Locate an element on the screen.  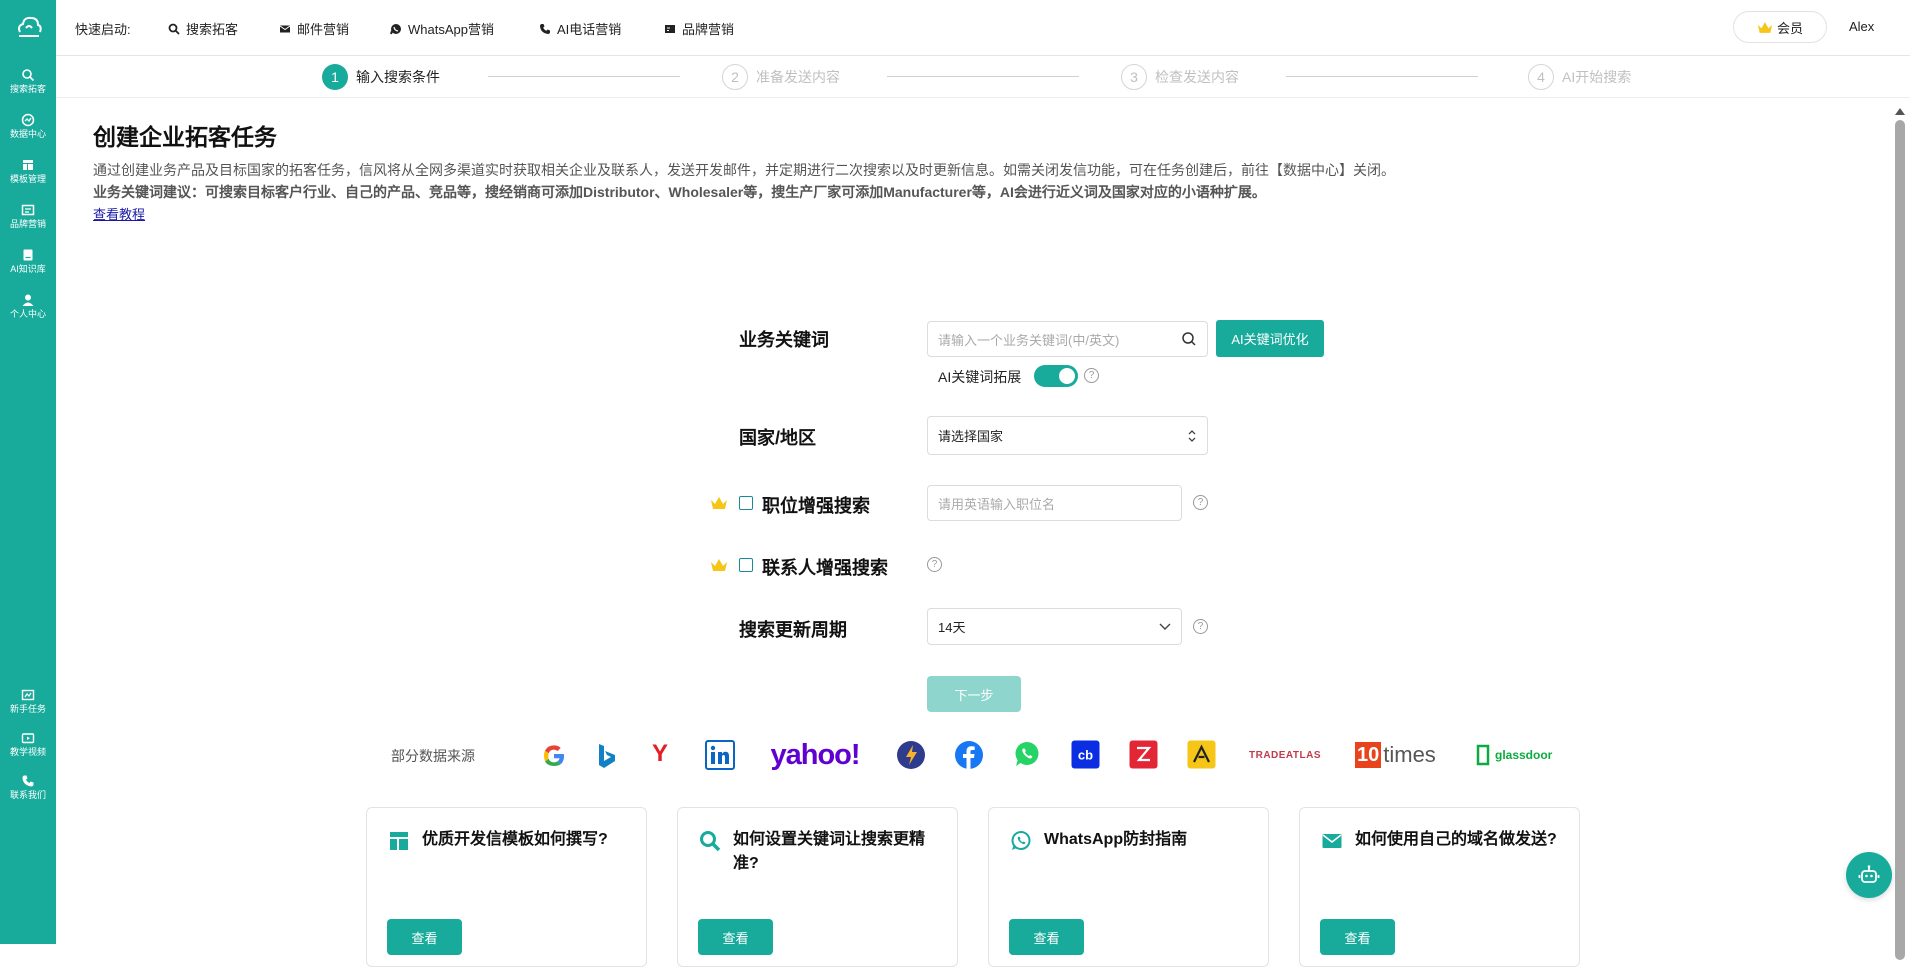
step-3: 3 检查发送内容 is located at coordinates (1180, 77).